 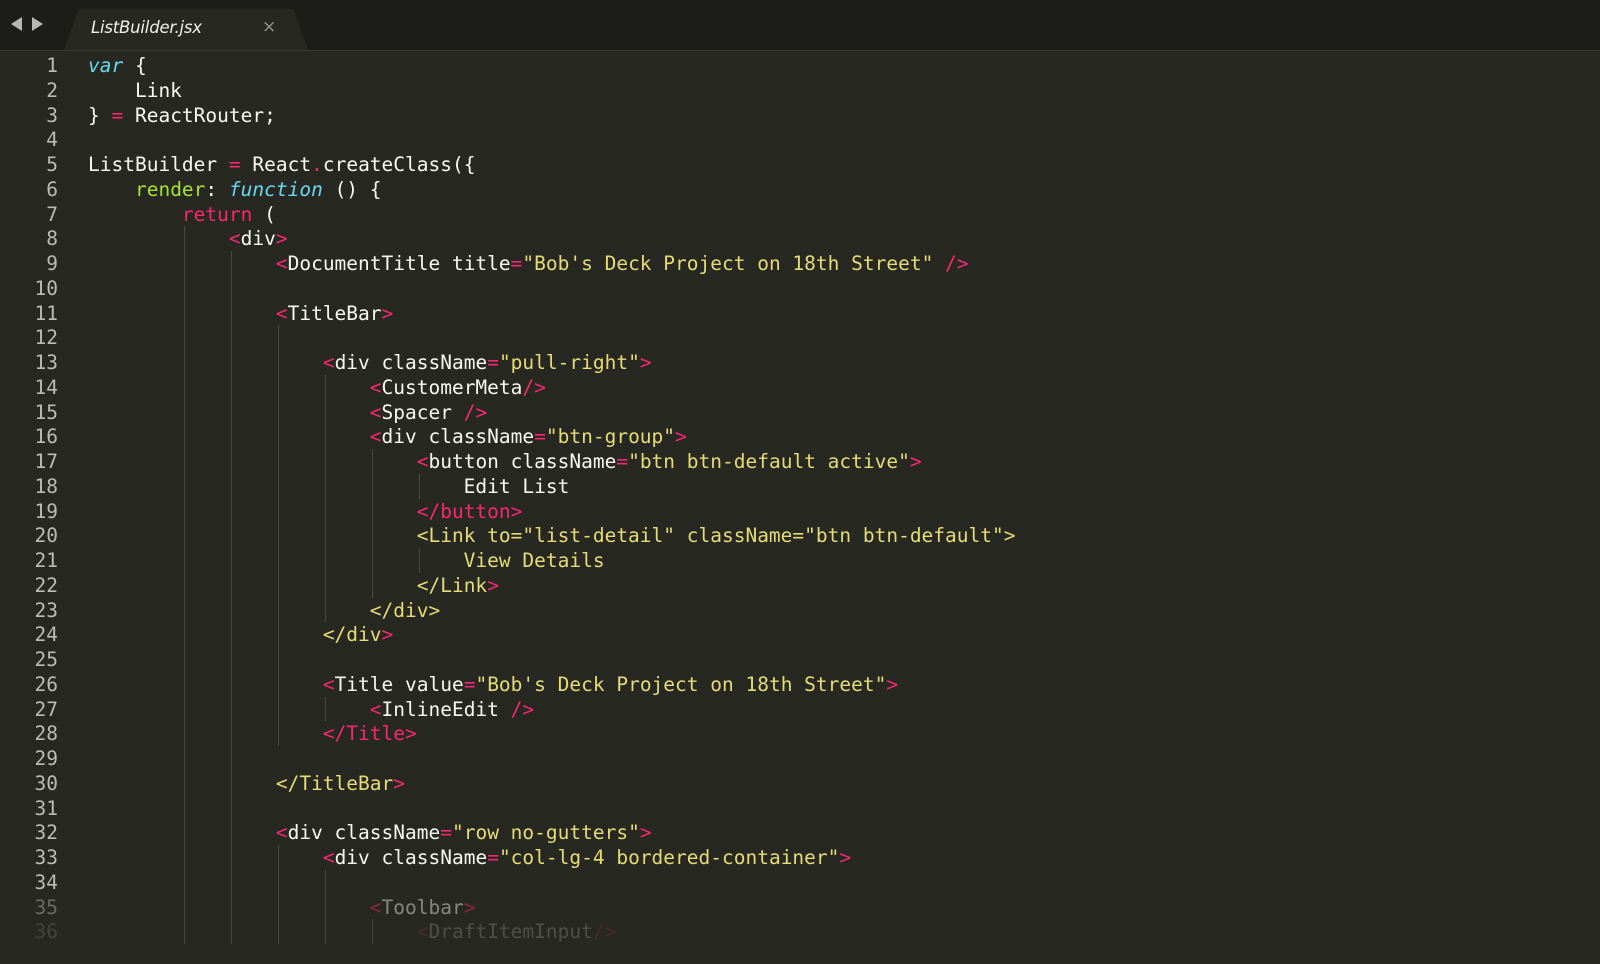 What do you see at coordinates (800, 288) in the screenshot?
I see `code-line: 10` at bounding box center [800, 288].